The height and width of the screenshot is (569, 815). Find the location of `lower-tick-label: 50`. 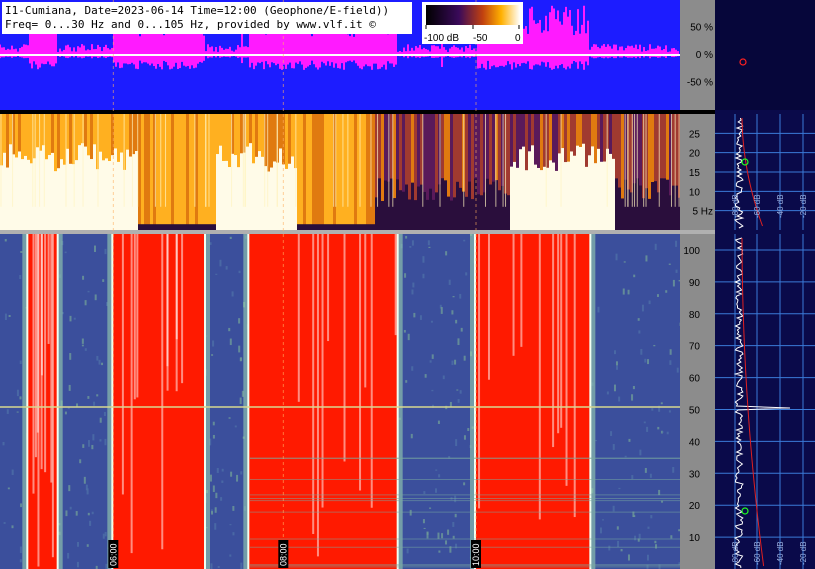

lower-tick-label: 50 is located at coordinates (695, 410).